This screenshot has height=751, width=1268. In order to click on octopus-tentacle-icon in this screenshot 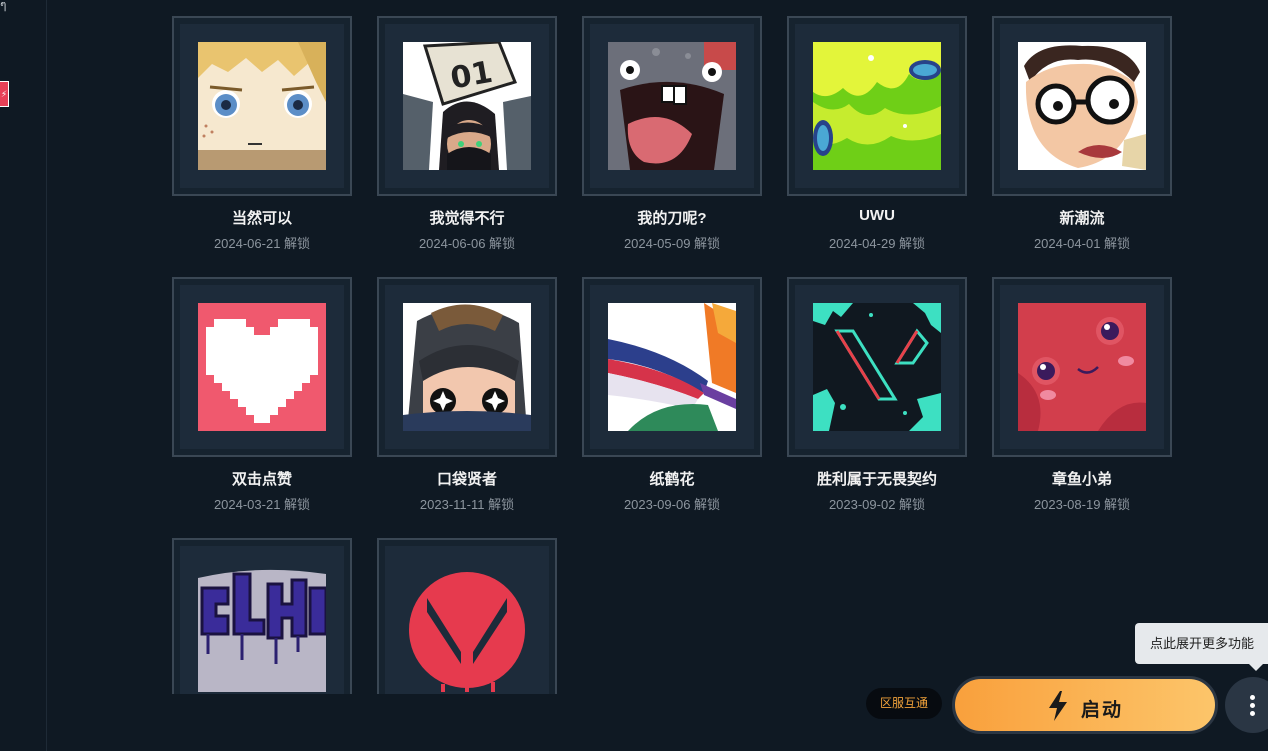, I will do `click(1082, 367)`.